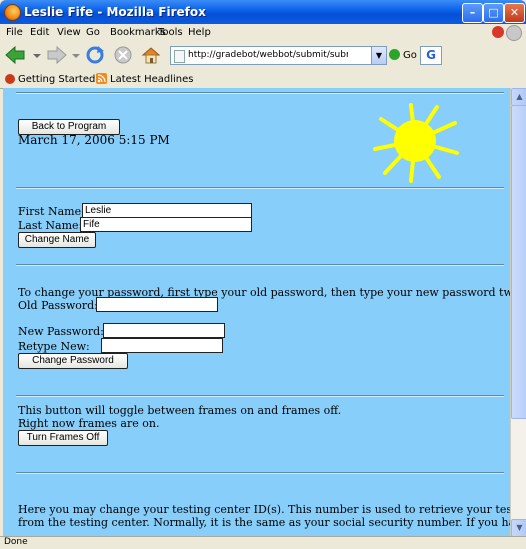  Describe the element at coordinates (12, 12) in the screenshot. I see `firefox-icon` at that location.